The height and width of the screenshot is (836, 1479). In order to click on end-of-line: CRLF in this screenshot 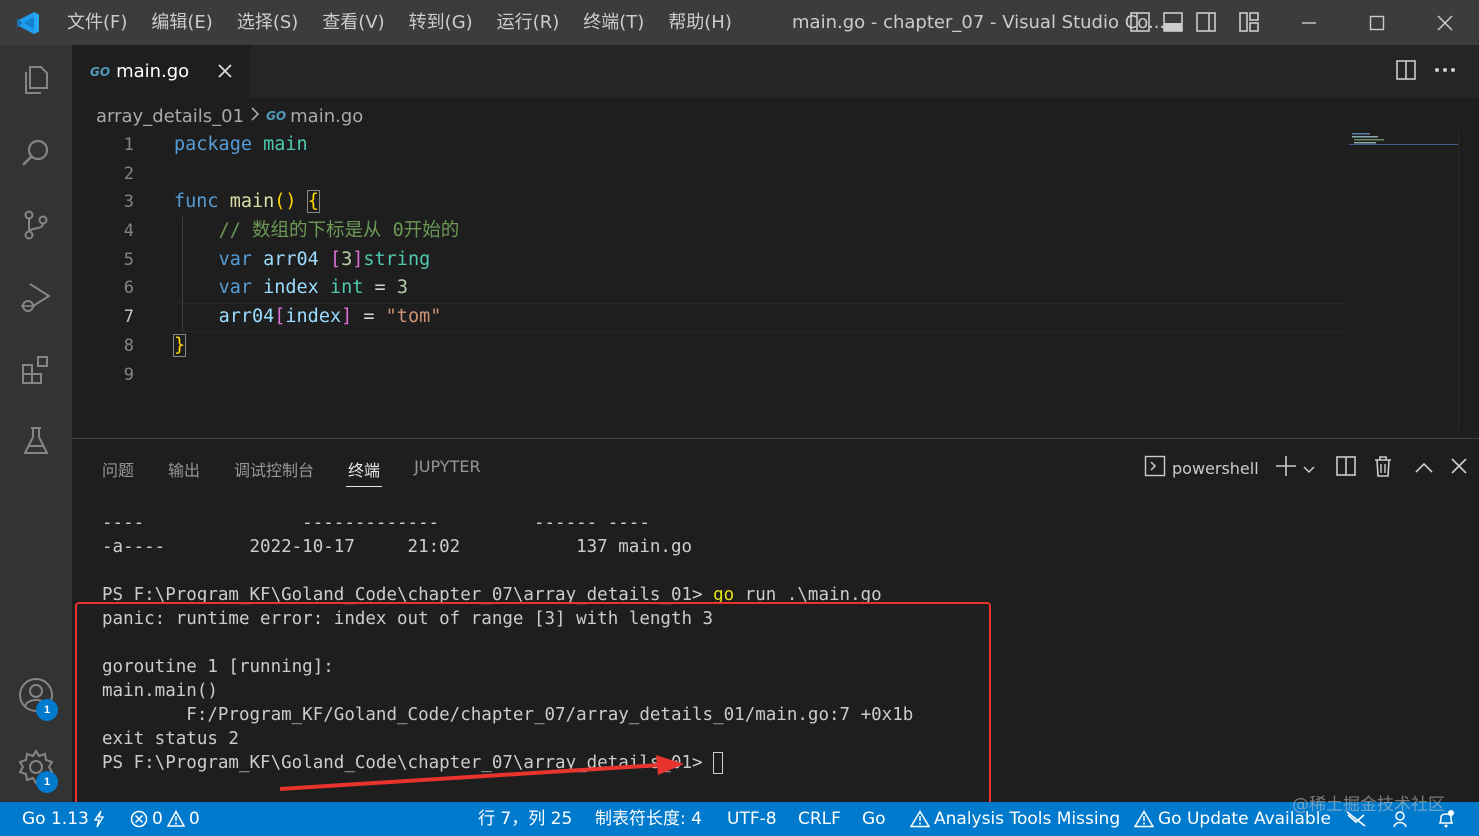, I will do `click(819, 819)`.